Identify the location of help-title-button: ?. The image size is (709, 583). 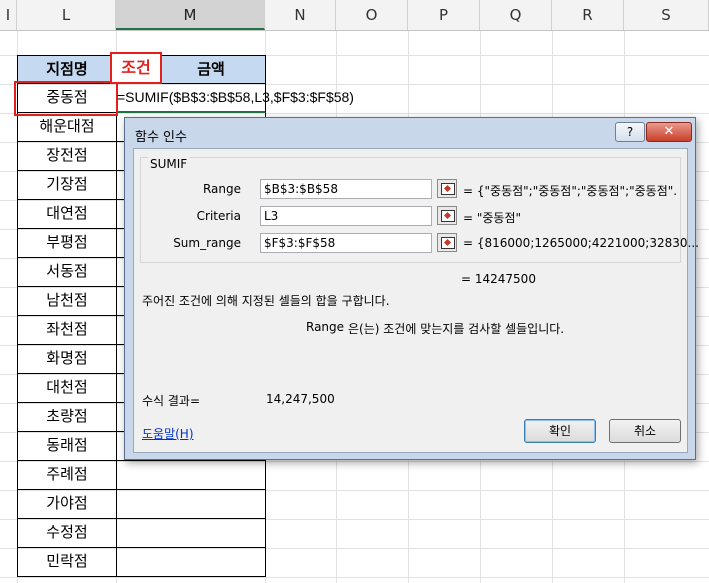
(630, 132).